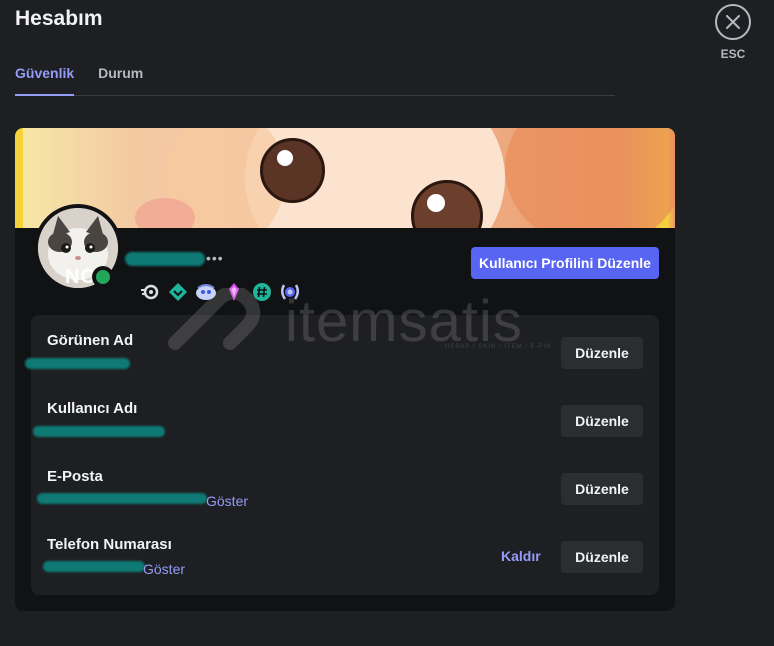 This screenshot has width=774, height=646. I want to click on phone-value-redacted, so click(94, 566).